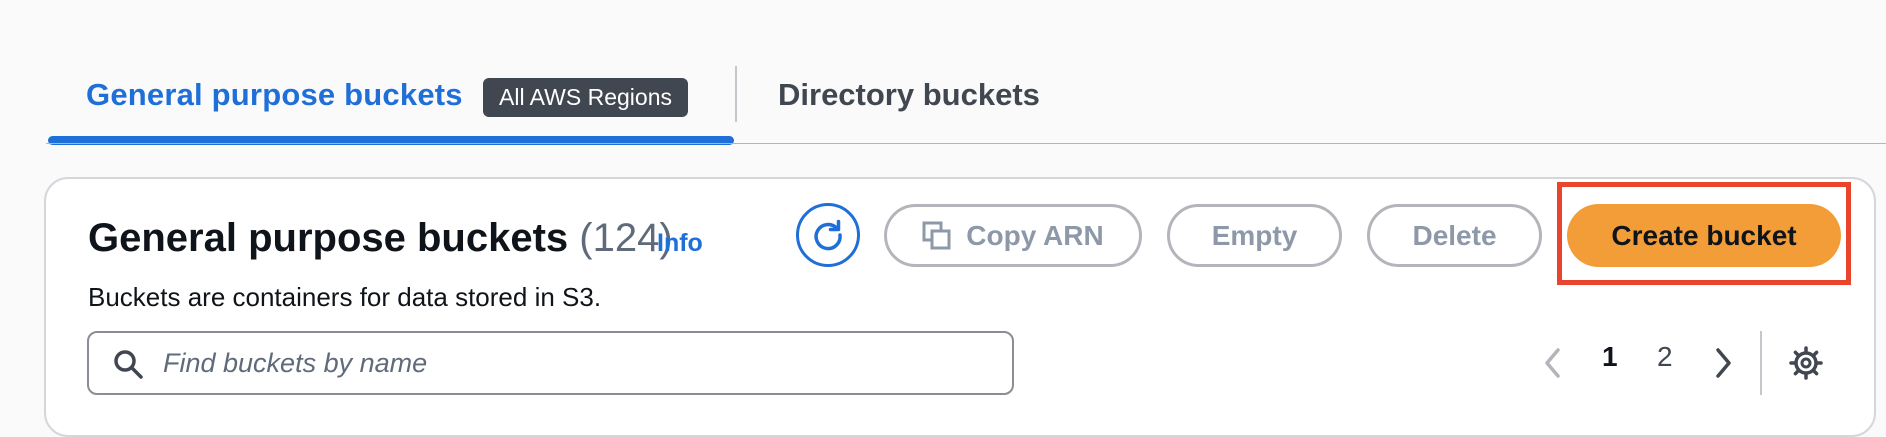 This screenshot has width=1886, height=437. What do you see at coordinates (1454, 235) in the screenshot?
I see `delete-button: Delete` at bounding box center [1454, 235].